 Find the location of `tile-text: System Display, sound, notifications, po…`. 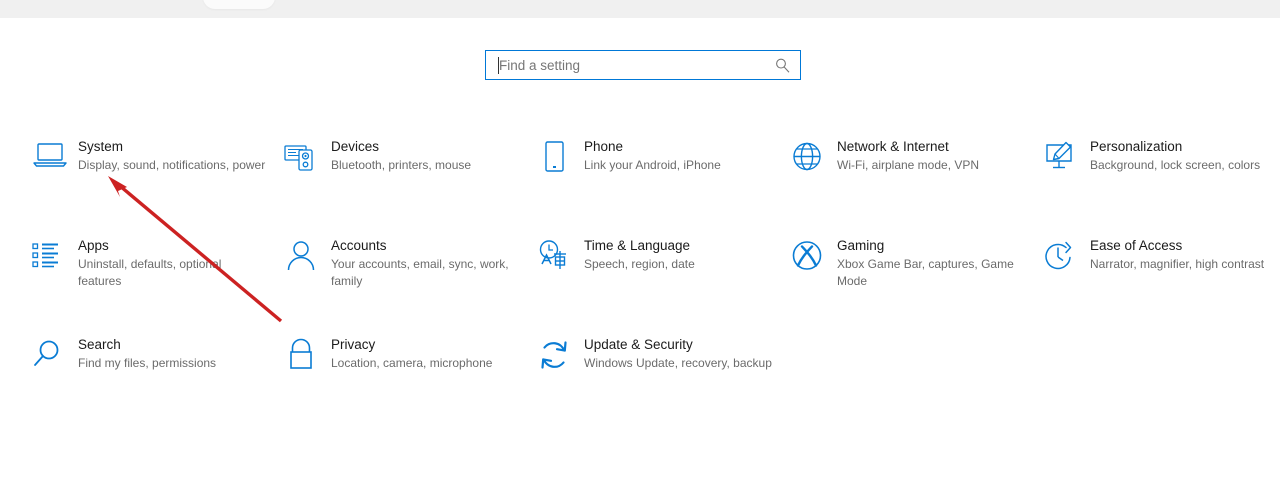

tile-text: System Display, sound, notifications, po… is located at coordinates (172, 156).